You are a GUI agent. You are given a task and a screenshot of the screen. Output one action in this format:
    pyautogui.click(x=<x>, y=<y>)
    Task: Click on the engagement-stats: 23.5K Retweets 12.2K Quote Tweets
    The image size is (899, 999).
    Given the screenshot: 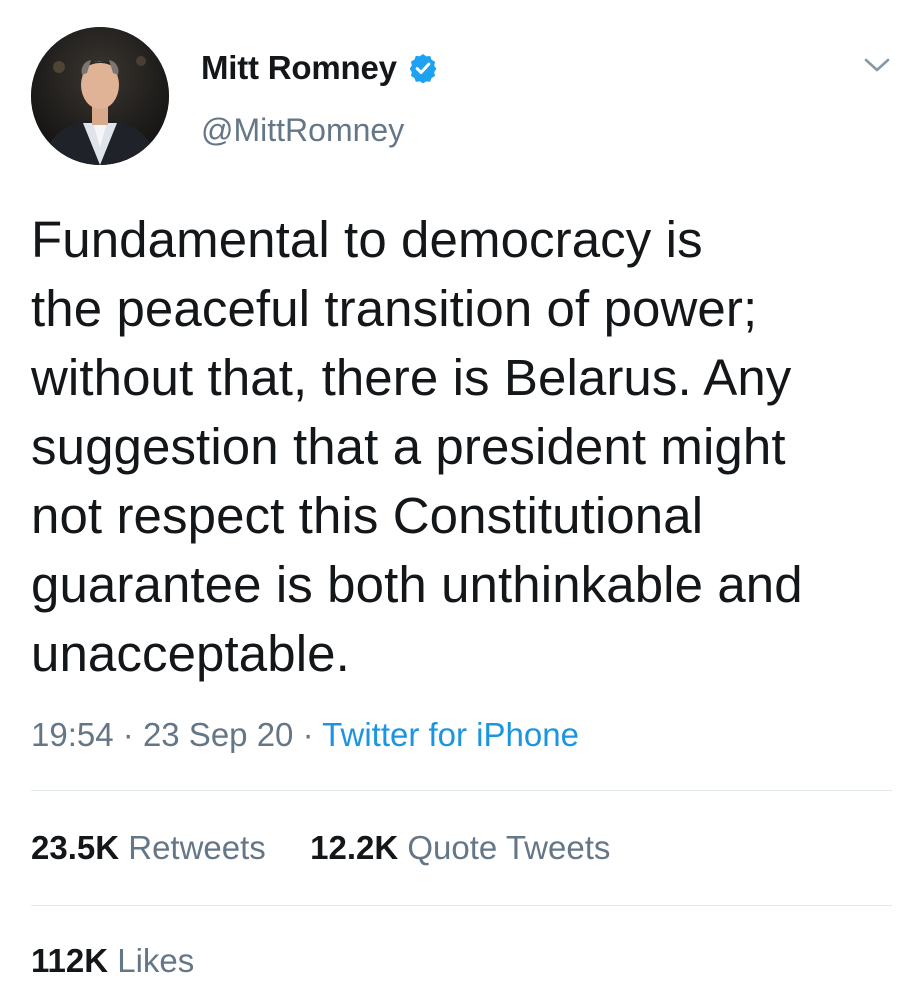 What is the action you would take?
    pyautogui.click(x=320, y=848)
    